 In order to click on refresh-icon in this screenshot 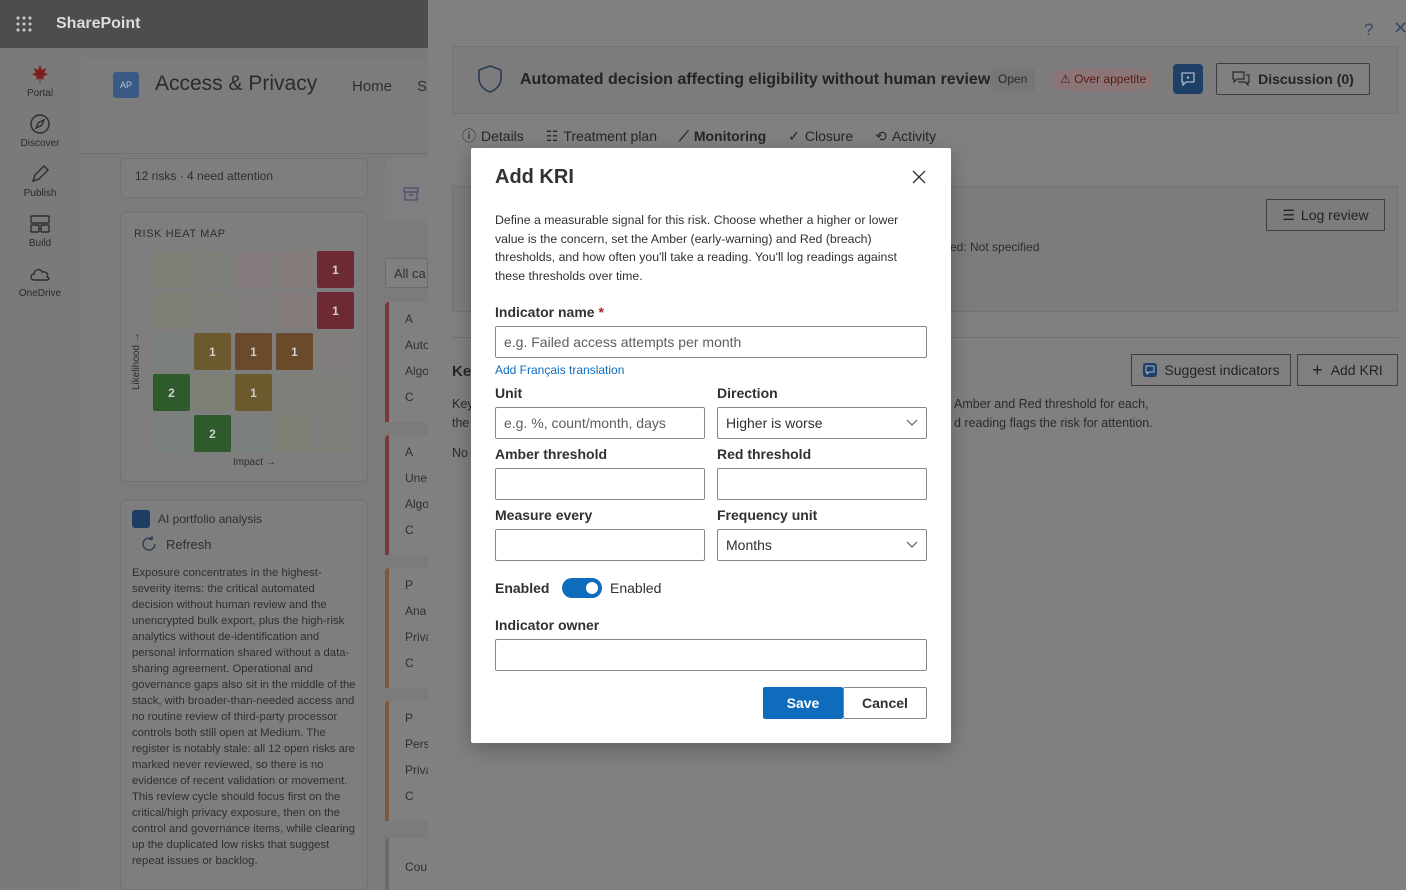, I will do `click(149, 543)`.